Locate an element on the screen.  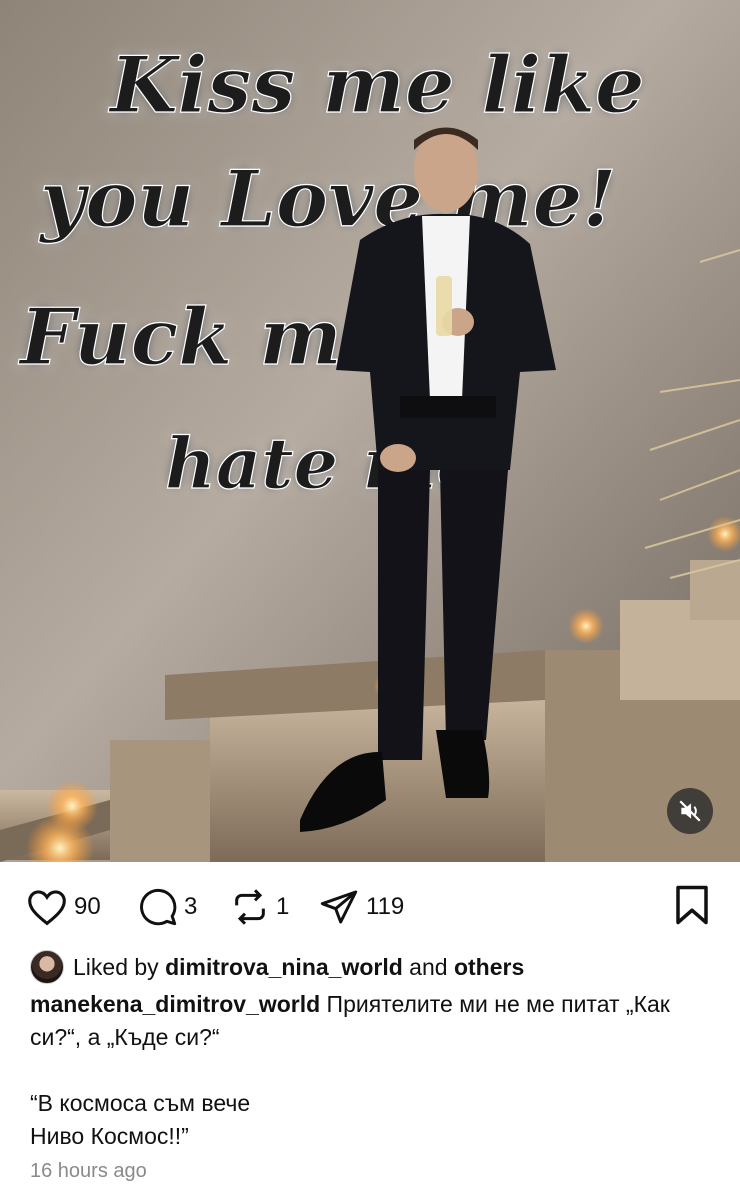
repost-icon is located at coordinates (250, 907).